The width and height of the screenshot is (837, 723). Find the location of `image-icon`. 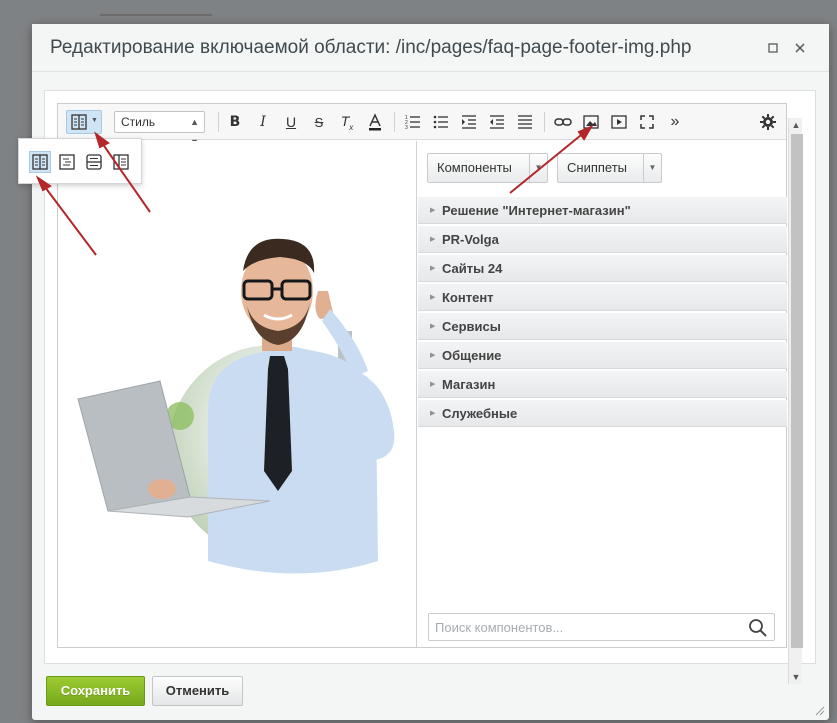

image-icon is located at coordinates (591, 122).